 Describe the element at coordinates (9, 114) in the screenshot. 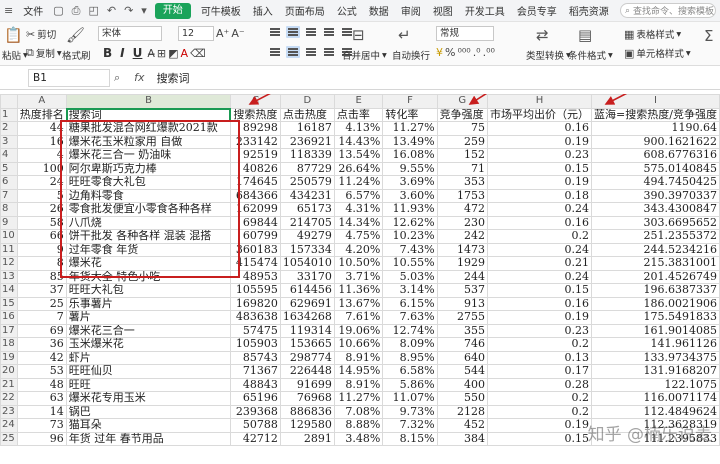

I see `row-header: 1` at that location.